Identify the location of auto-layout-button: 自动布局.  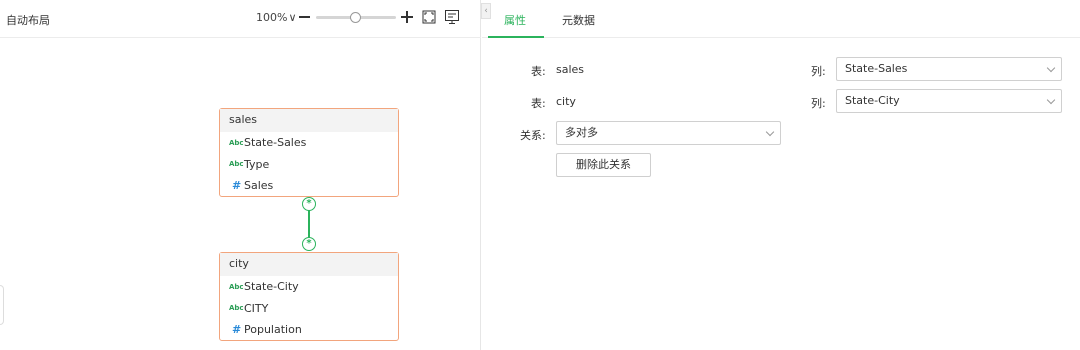
(28, 20).